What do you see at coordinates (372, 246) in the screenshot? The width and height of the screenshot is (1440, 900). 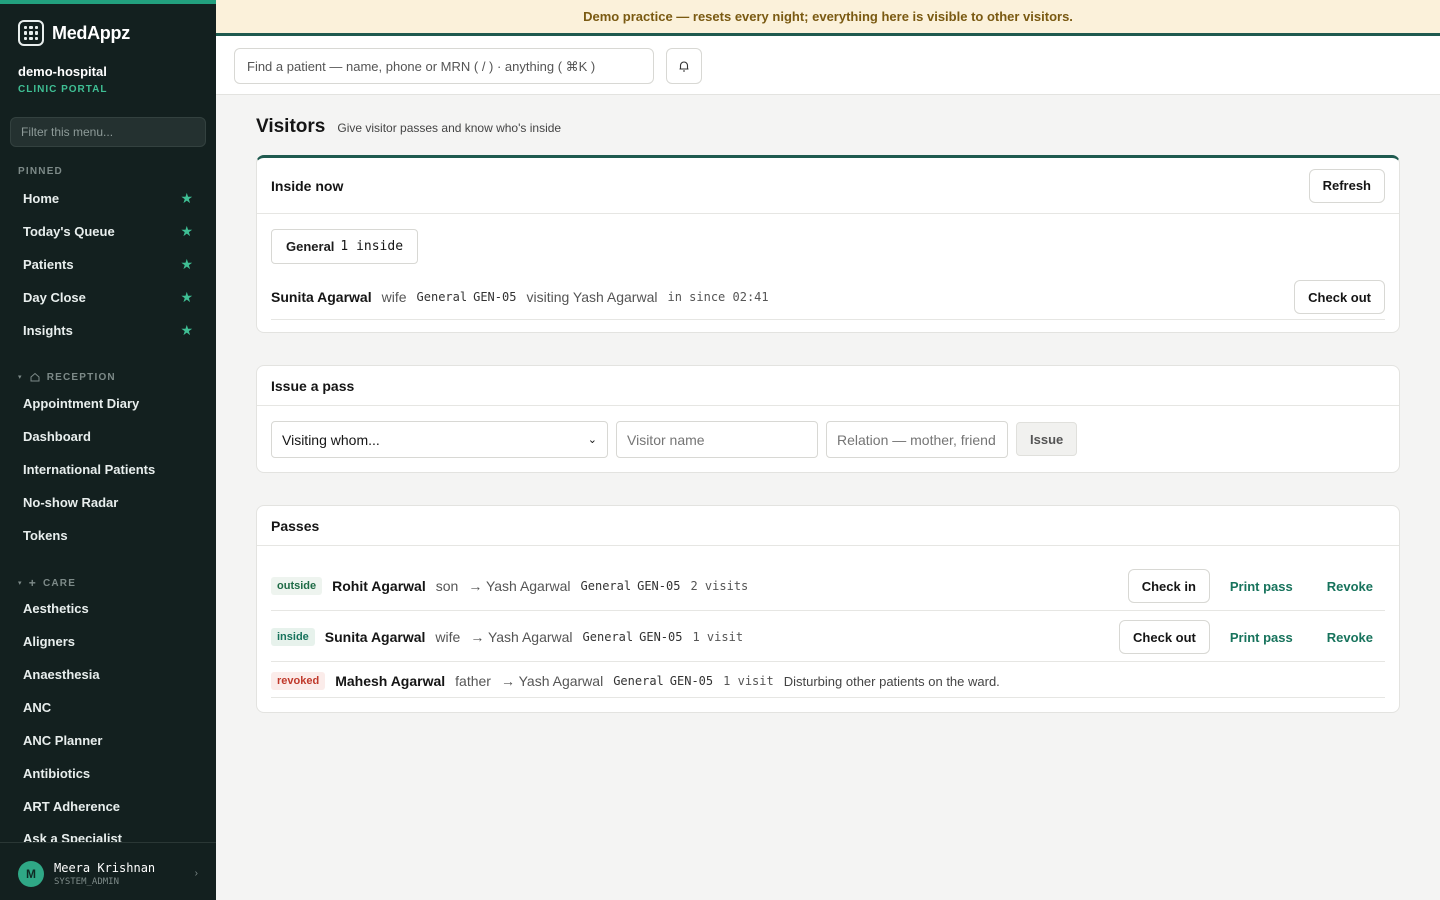 I see `ward-chip-count: 1 inside` at bounding box center [372, 246].